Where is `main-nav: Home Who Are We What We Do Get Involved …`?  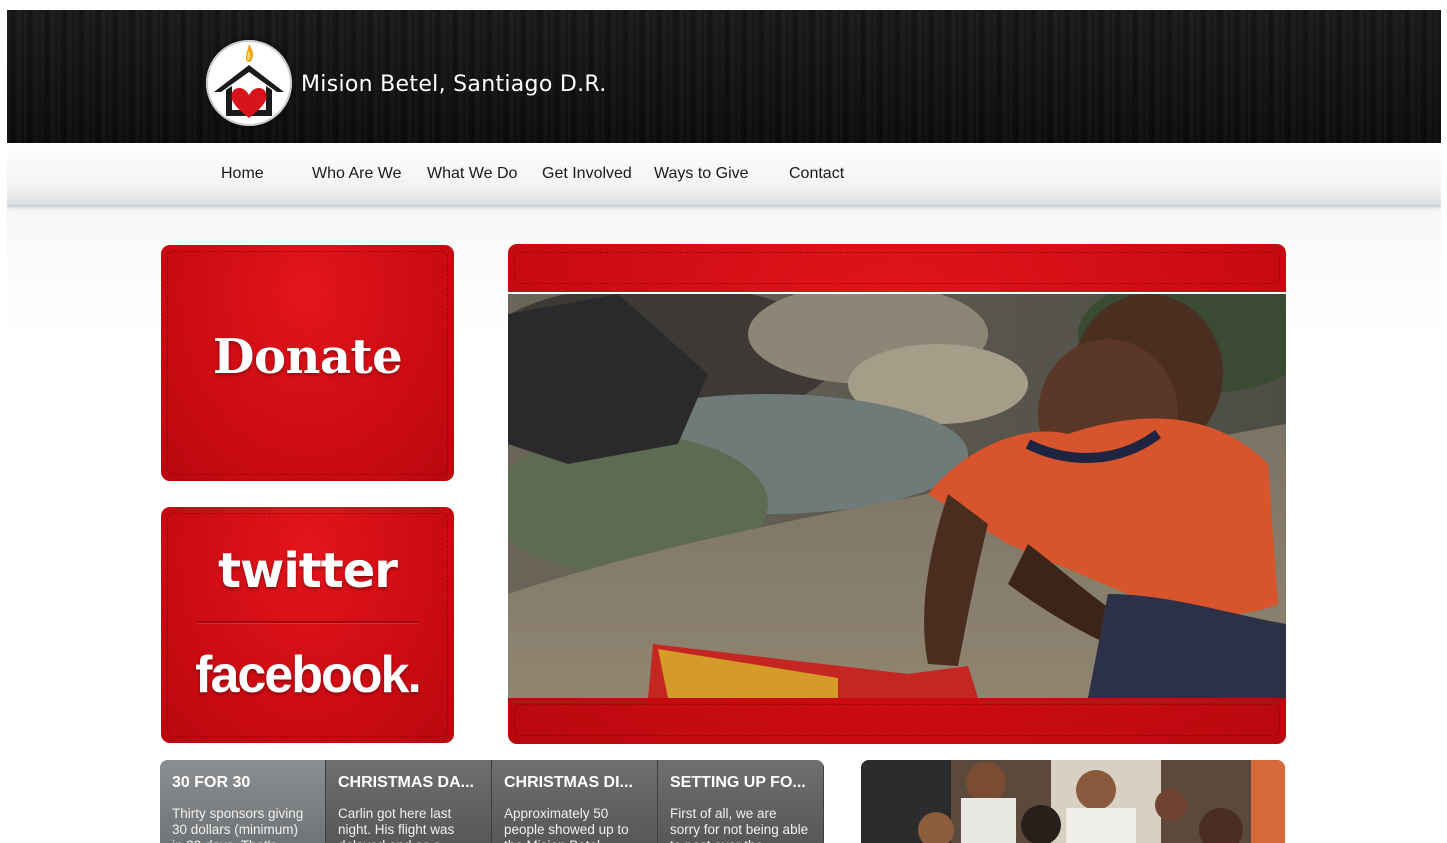
main-nav: Home Who Are We What We Do Get Involved … is located at coordinates (724, 174).